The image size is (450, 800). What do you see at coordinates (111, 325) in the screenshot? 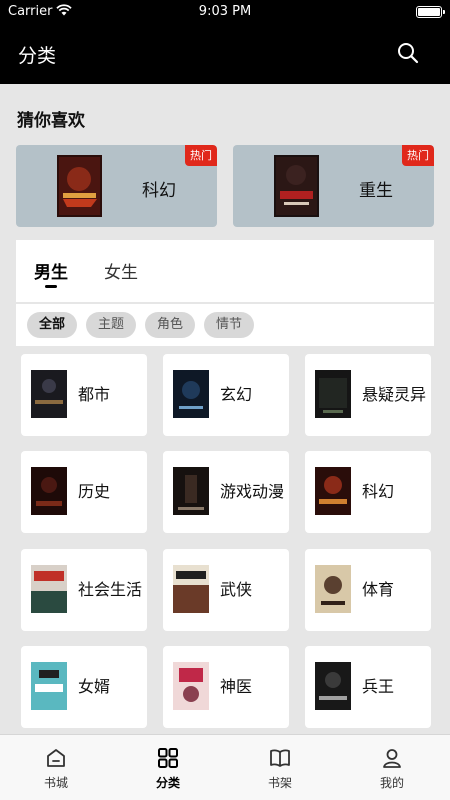
I see `filter-chip-theme: 主题` at bounding box center [111, 325].